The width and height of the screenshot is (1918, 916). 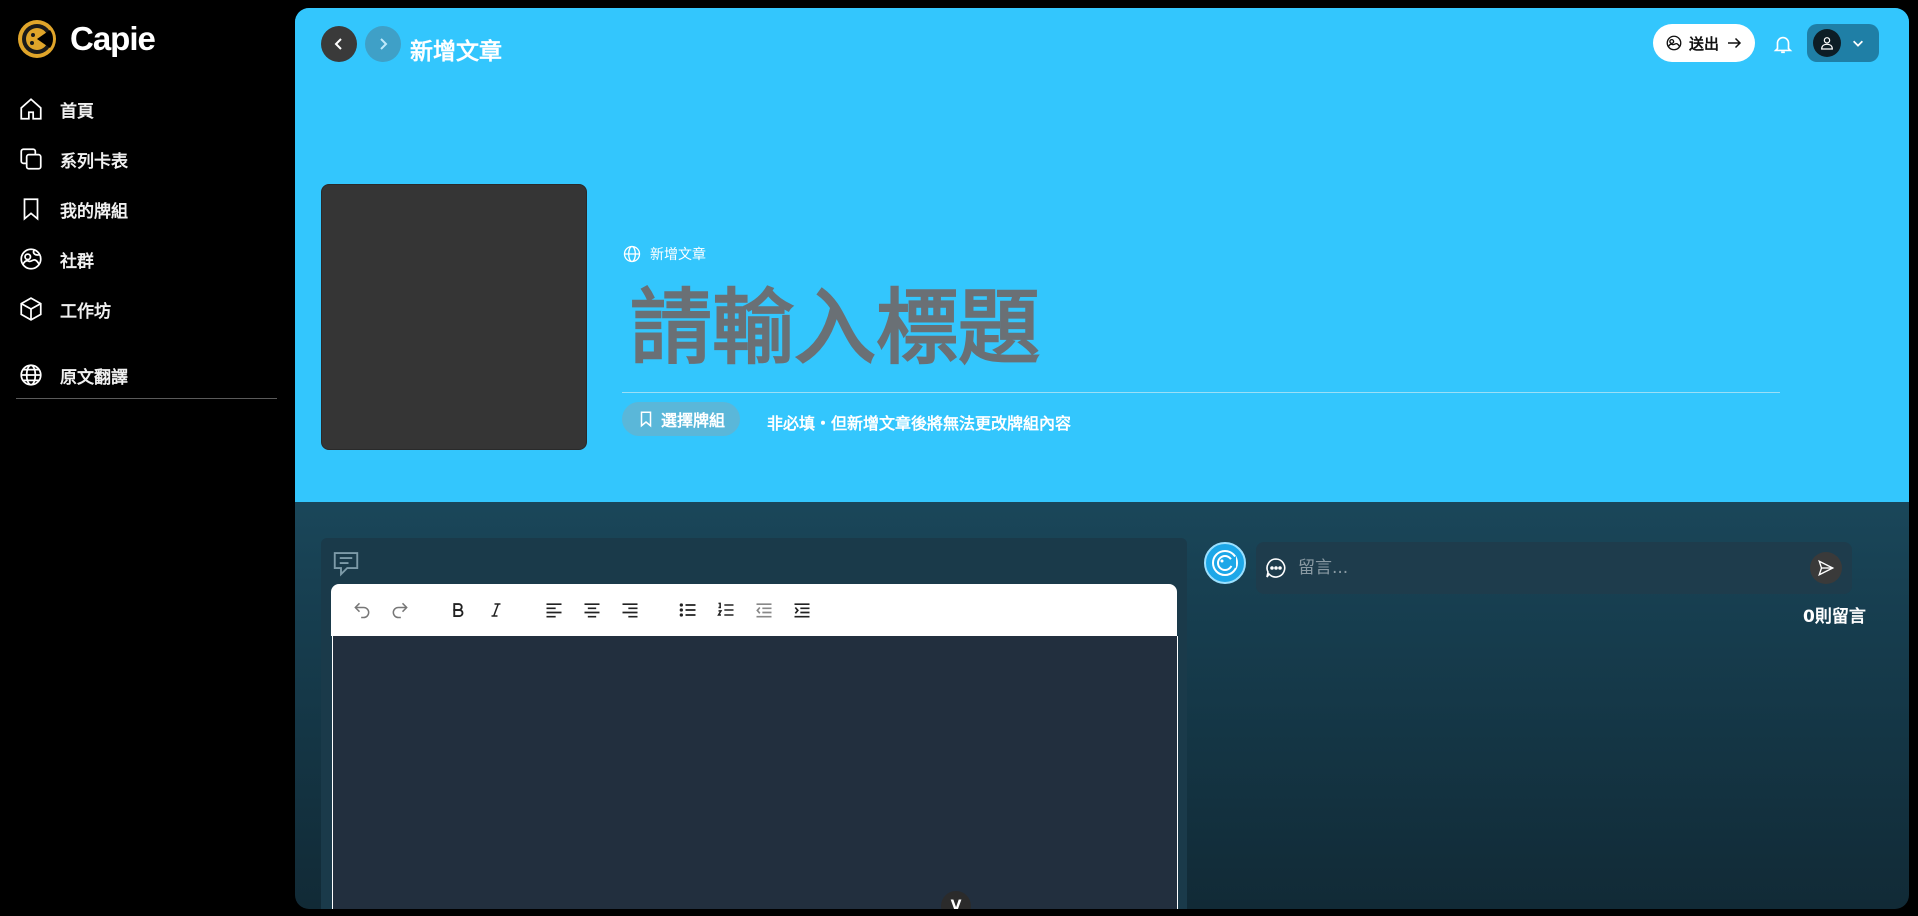 What do you see at coordinates (346, 564) in the screenshot?
I see `message-square-icon` at bounding box center [346, 564].